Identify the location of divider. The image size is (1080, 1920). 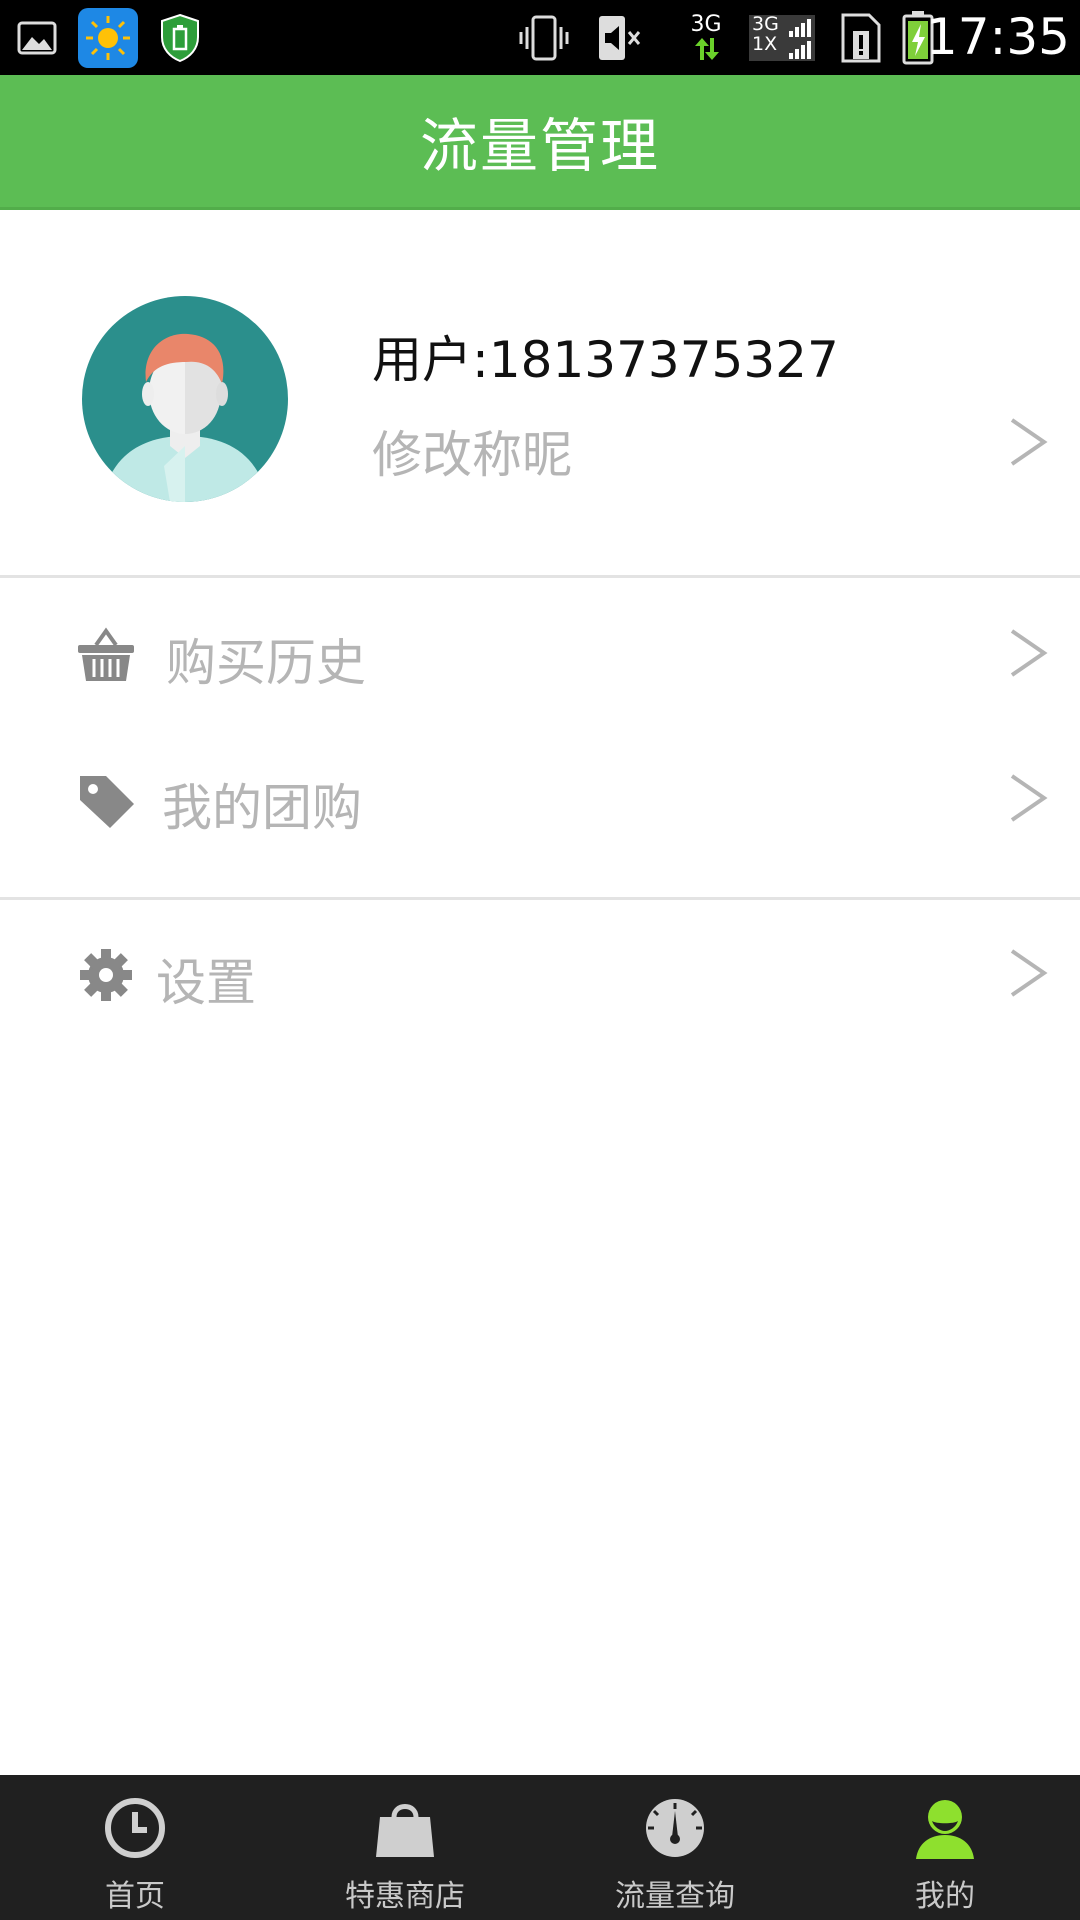
(540, 898).